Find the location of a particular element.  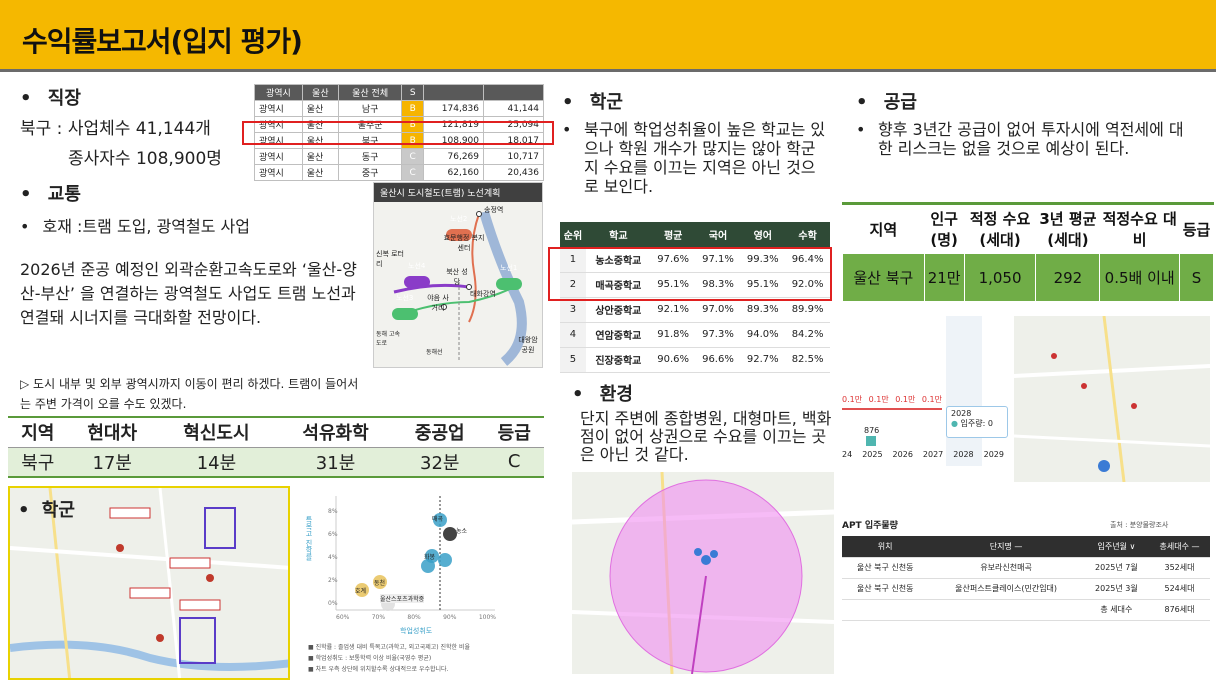

point-label: 매곡 is located at coordinates (438, 519).